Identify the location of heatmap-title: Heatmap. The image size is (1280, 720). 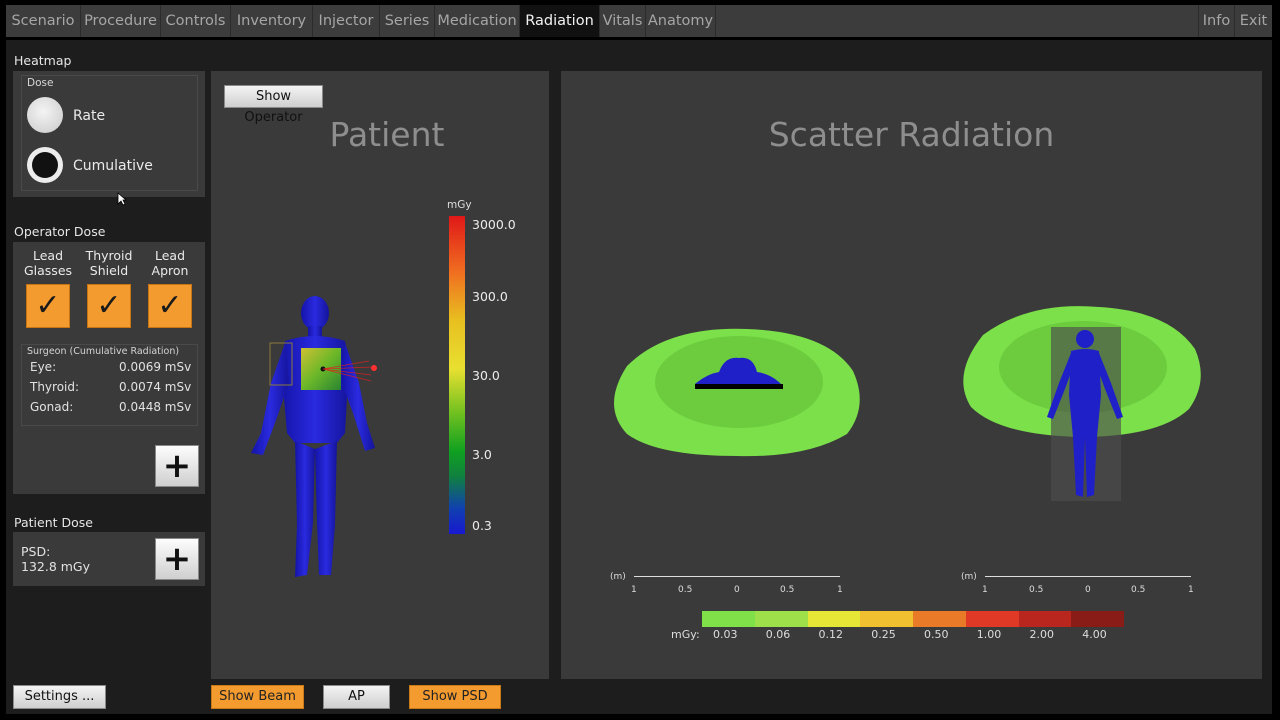
(43, 60).